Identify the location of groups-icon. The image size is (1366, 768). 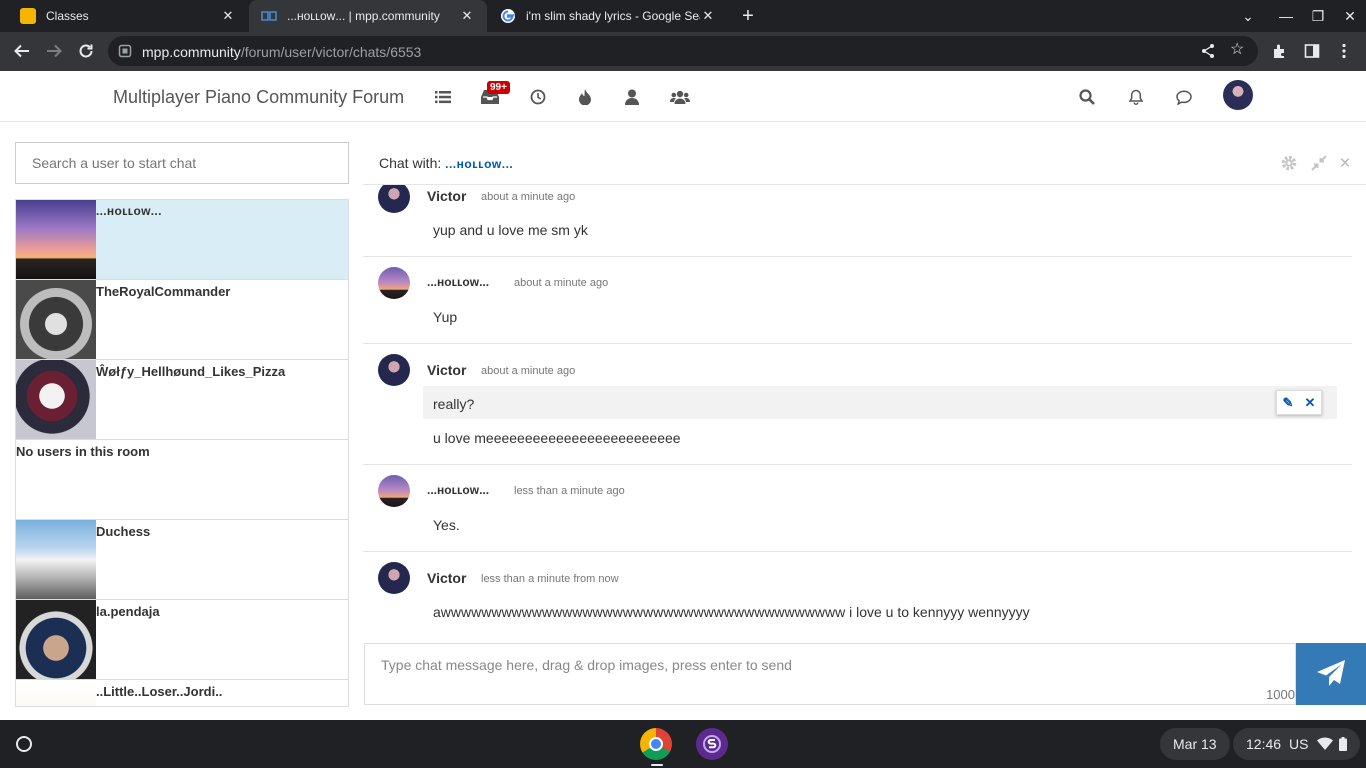
(680, 97).